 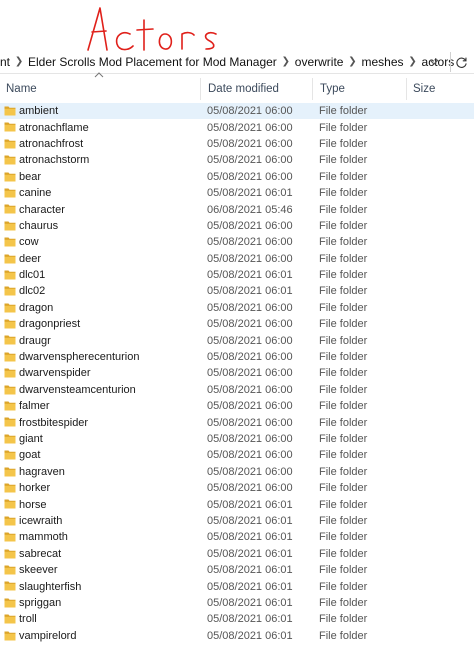 I want to click on breadcrumb-item: nt, so click(x=6, y=62).